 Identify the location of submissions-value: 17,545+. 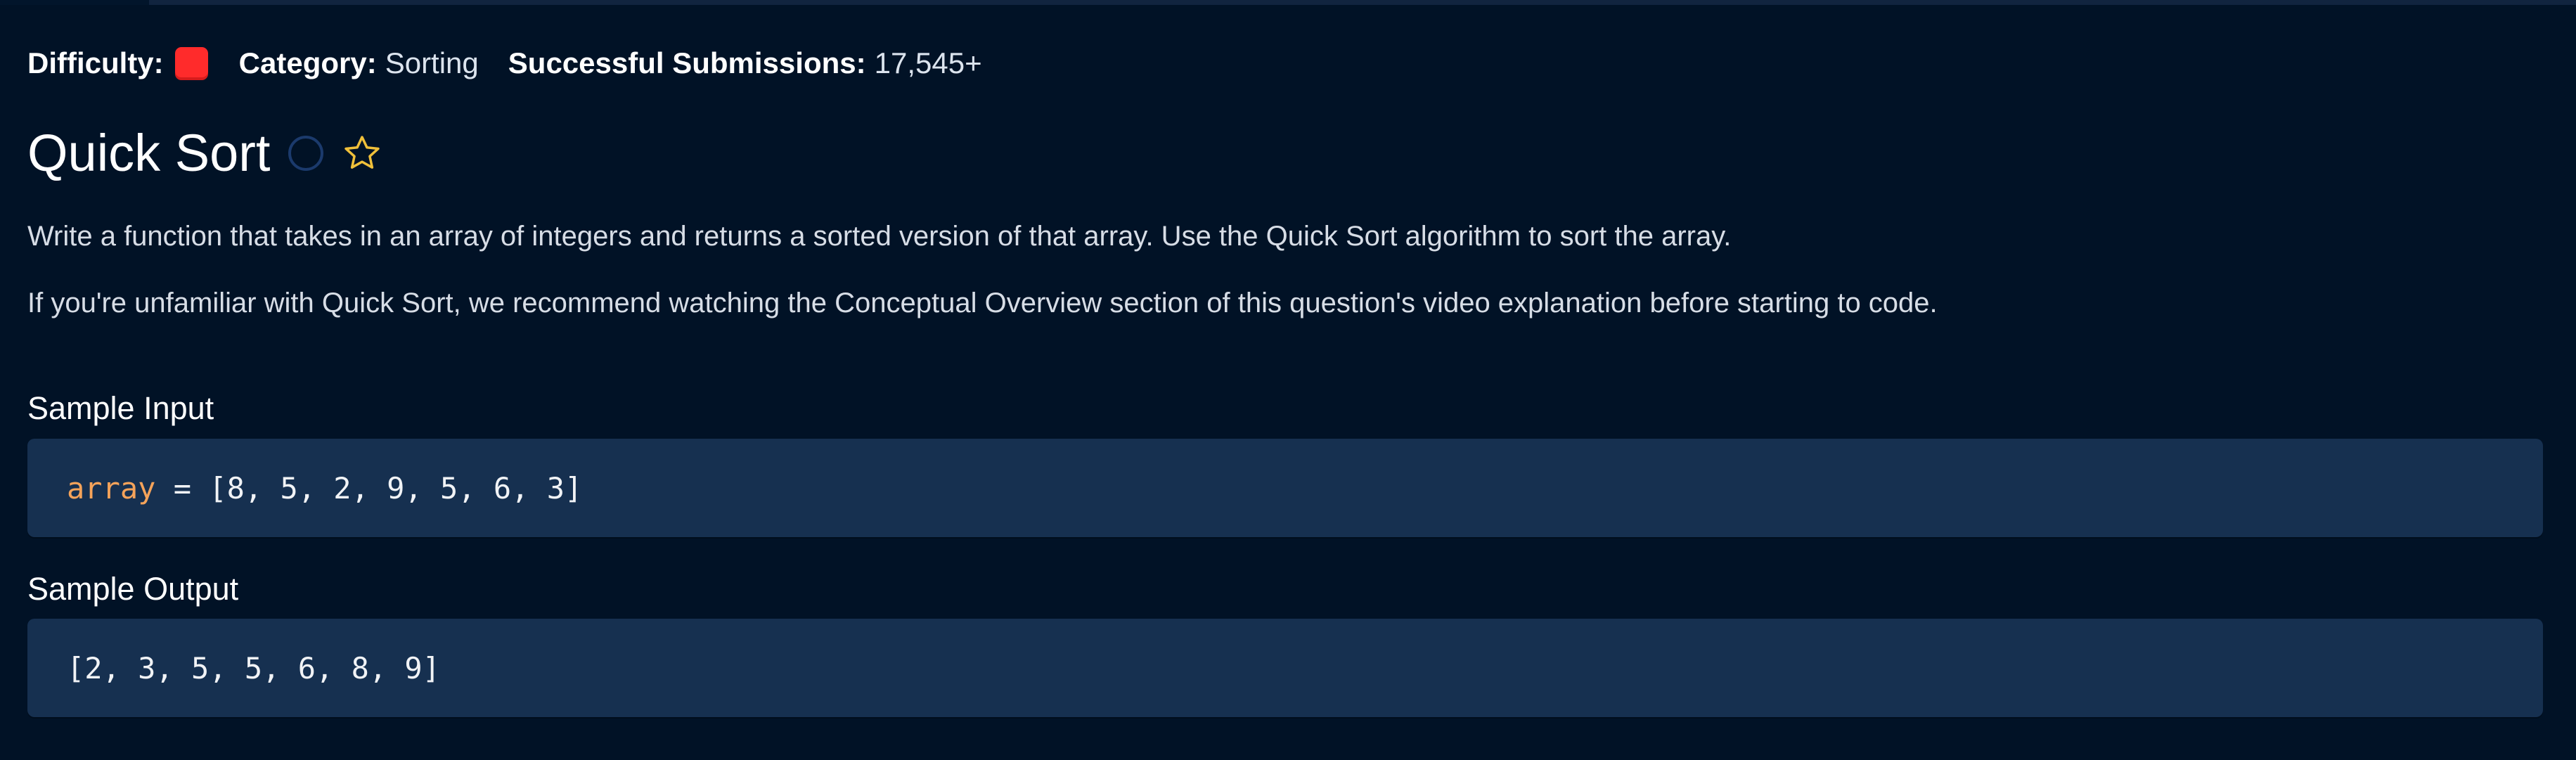
(928, 62).